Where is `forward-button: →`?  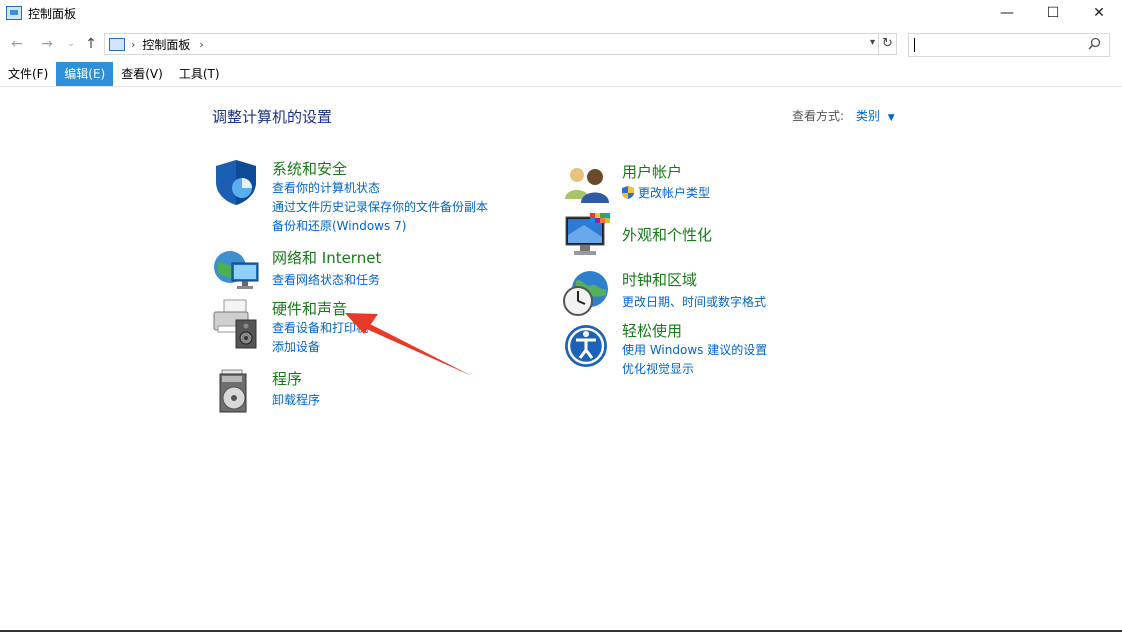 forward-button: → is located at coordinates (47, 44).